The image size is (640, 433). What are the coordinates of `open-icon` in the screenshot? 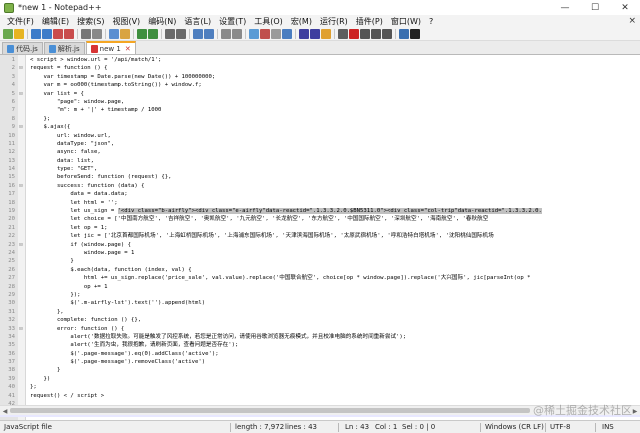 It's located at (19, 34).